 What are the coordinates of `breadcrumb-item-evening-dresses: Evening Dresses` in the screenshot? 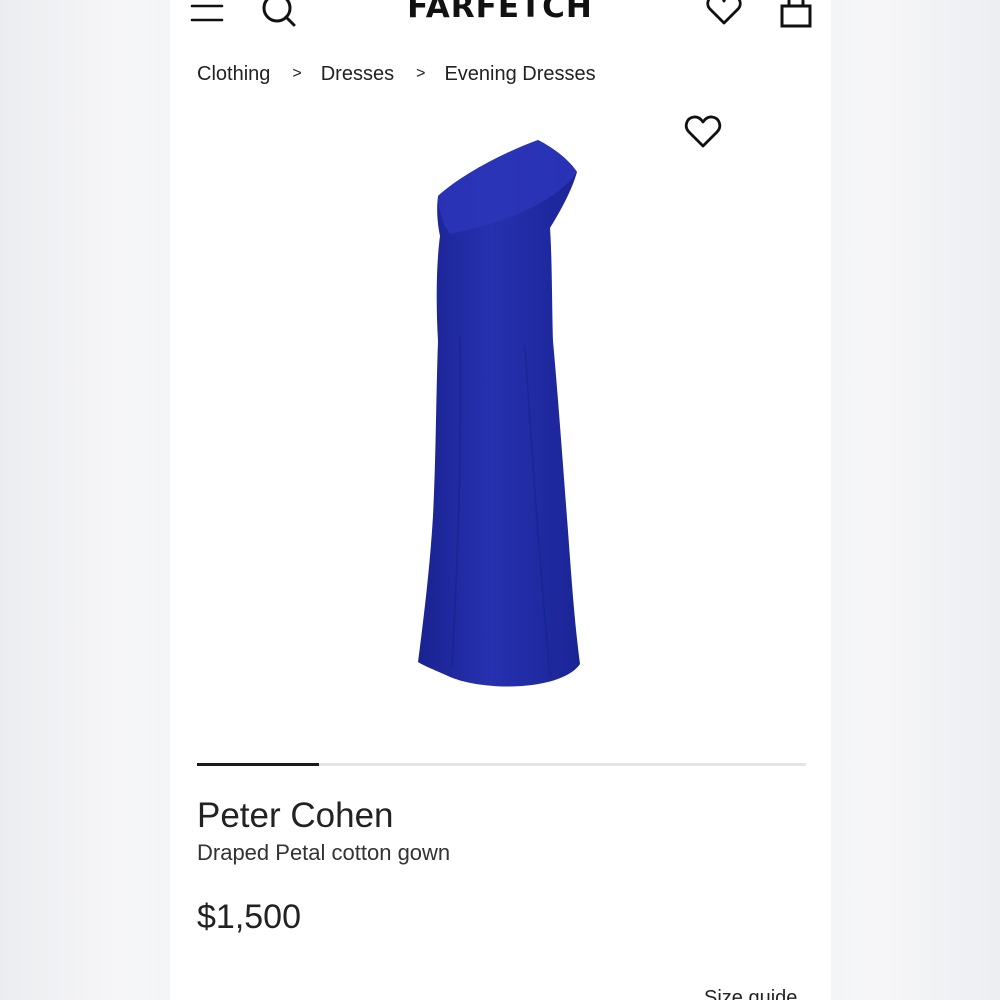 It's located at (519, 74).